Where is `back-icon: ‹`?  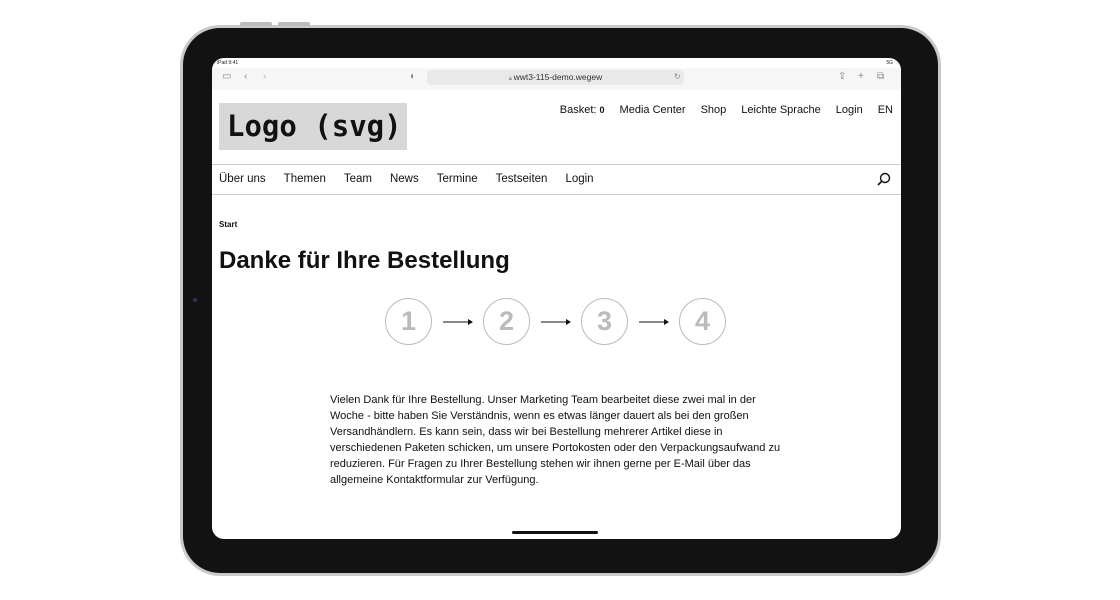
back-icon: ‹ is located at coordinates (245, 76).